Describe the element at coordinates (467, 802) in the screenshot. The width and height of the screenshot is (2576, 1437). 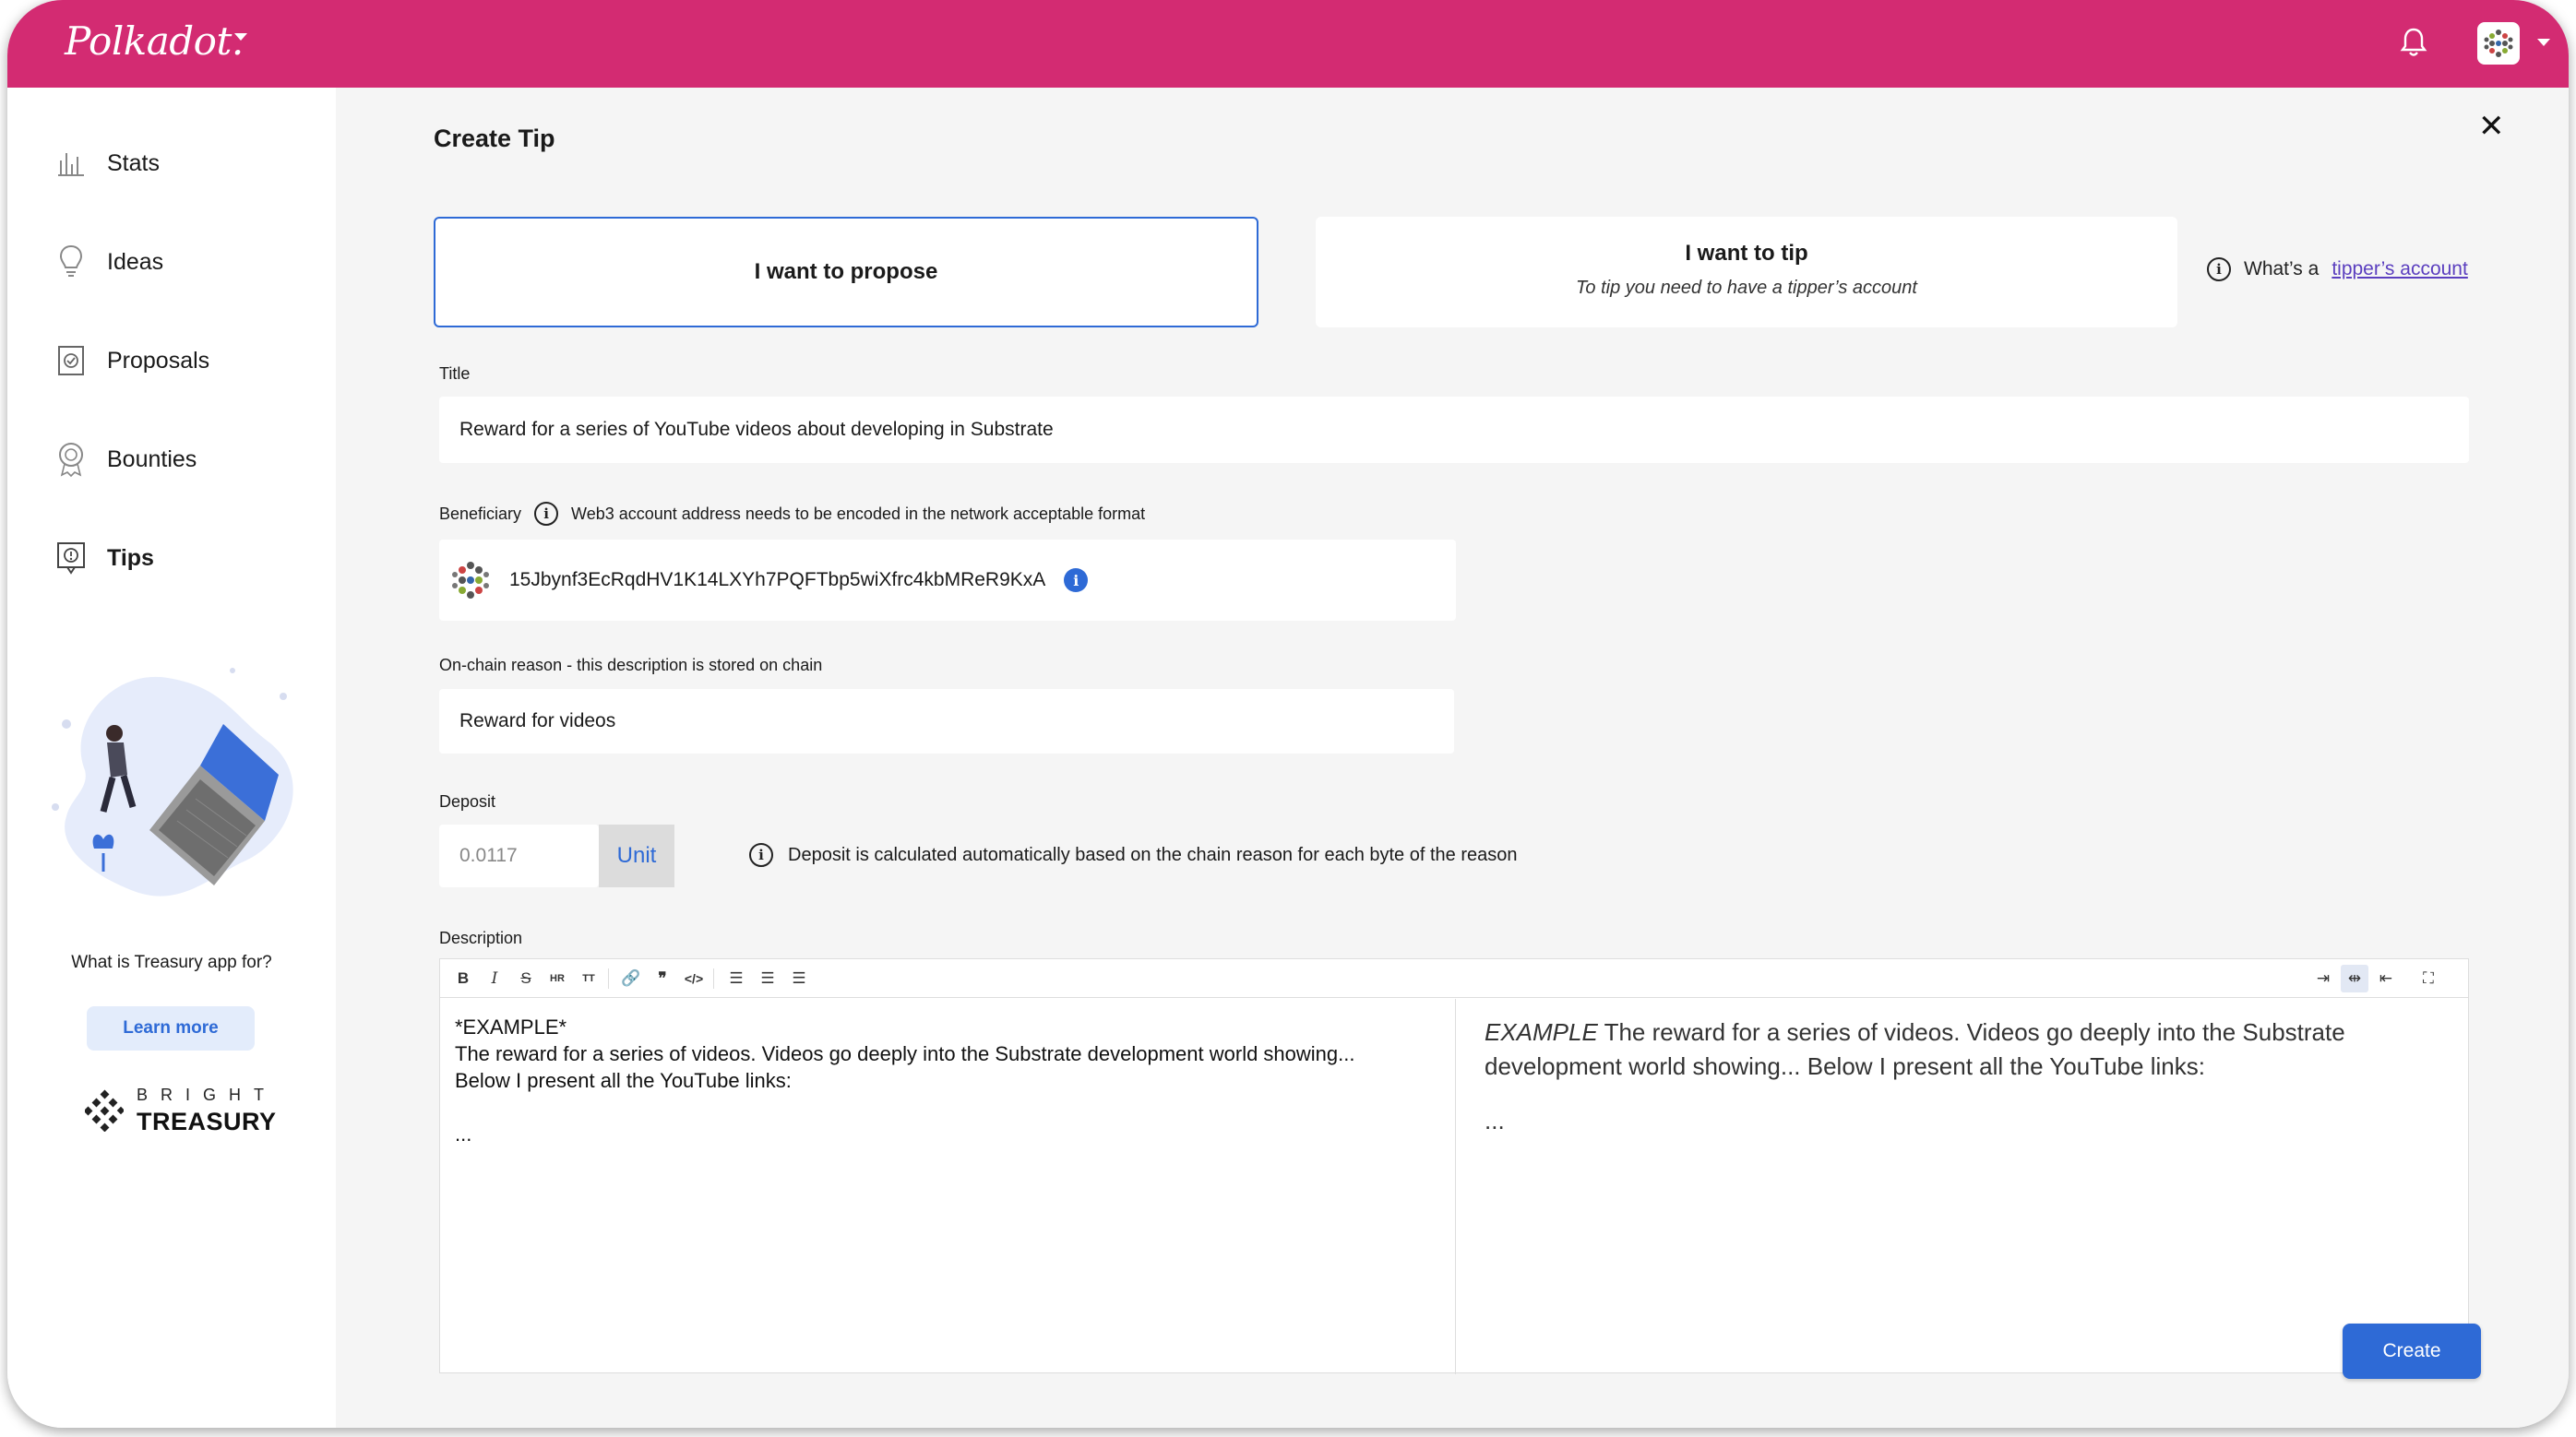
I see `deposit-label: Deposit` at that location.